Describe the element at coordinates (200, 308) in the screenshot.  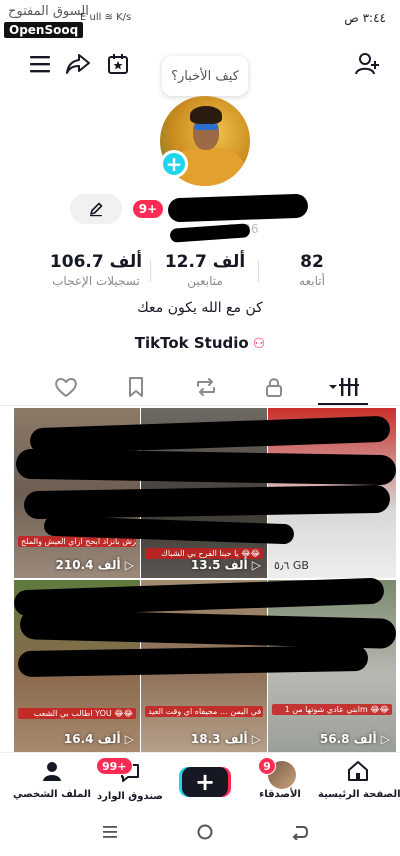
I see `profile-bio: كن مع الله يكون معك` at that location.